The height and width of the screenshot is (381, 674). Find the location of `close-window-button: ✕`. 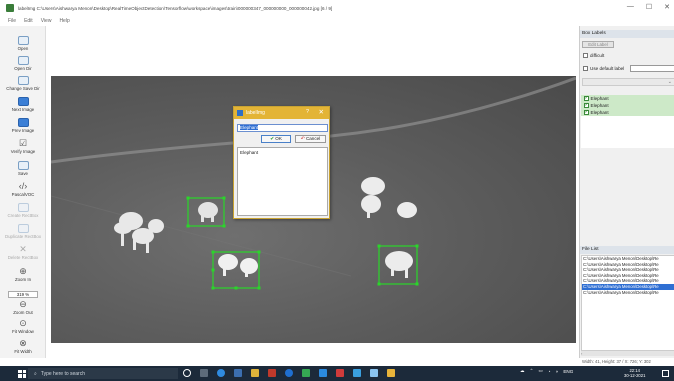

close-window-button: ✕ is located at coordinates (667, 7).